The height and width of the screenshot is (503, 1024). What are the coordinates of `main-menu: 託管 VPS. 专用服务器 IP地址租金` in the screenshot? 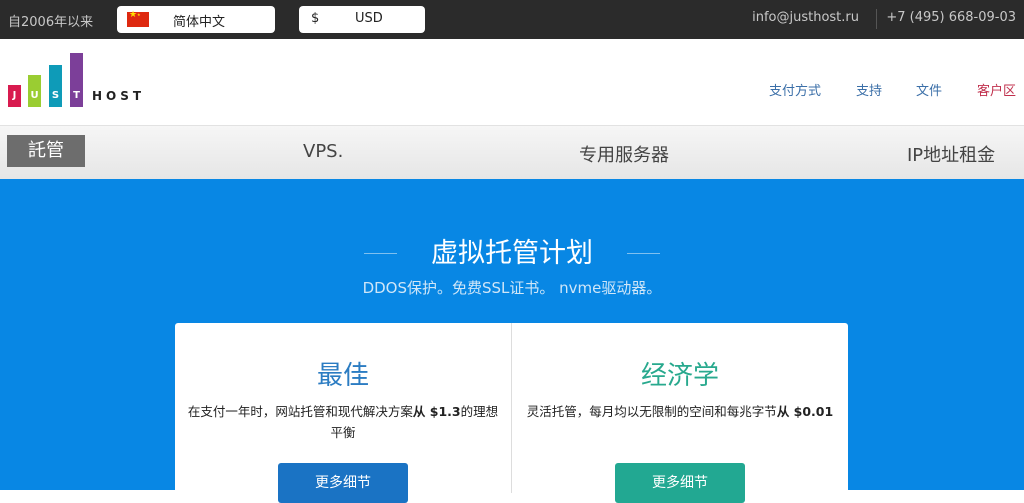 It's located at (512, 152).